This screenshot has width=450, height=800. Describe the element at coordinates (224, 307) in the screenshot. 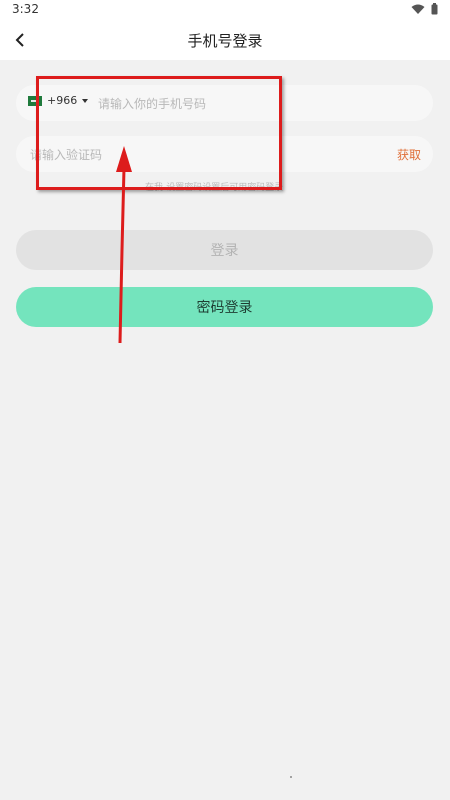

I see `password-login-button: 密码登录` at that location.